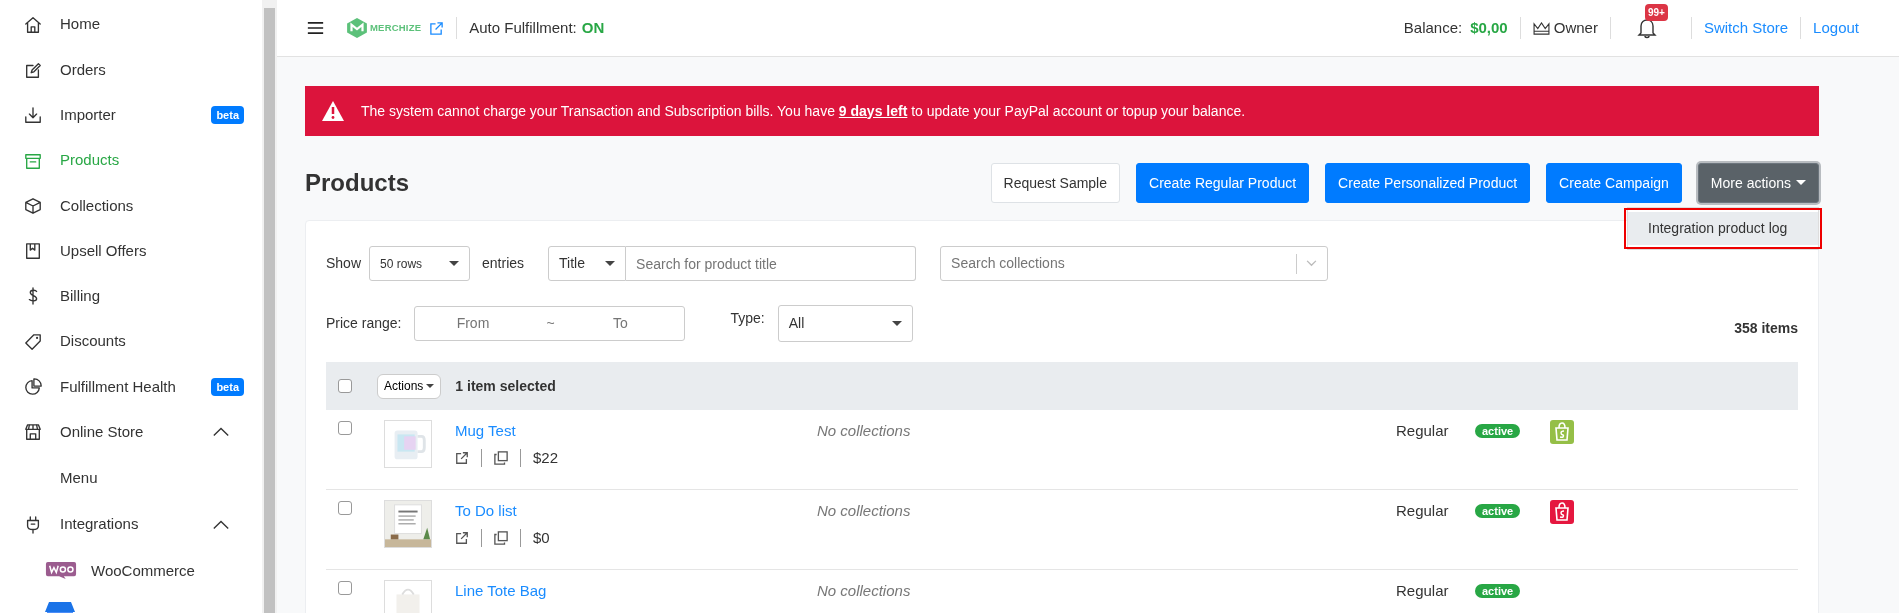 The height and width of the screenshot is (613, 1899). What do you see at coordinates (315, 28) in the screenshot?
I see `menu-icon` at bounding box center [315, 28].